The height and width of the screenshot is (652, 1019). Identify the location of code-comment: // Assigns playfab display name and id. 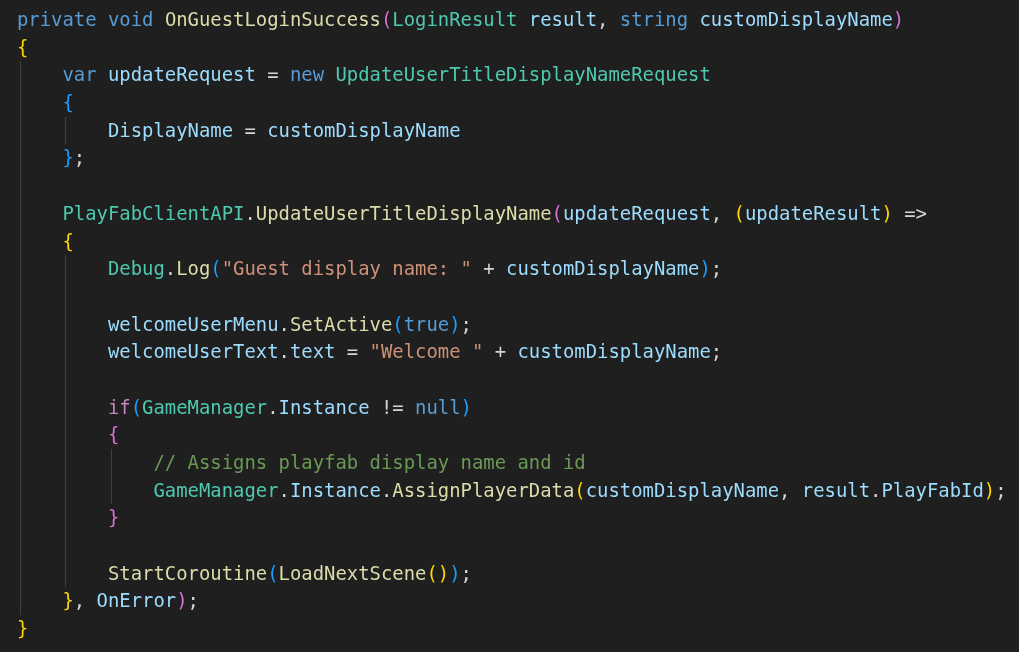
(369, 462).